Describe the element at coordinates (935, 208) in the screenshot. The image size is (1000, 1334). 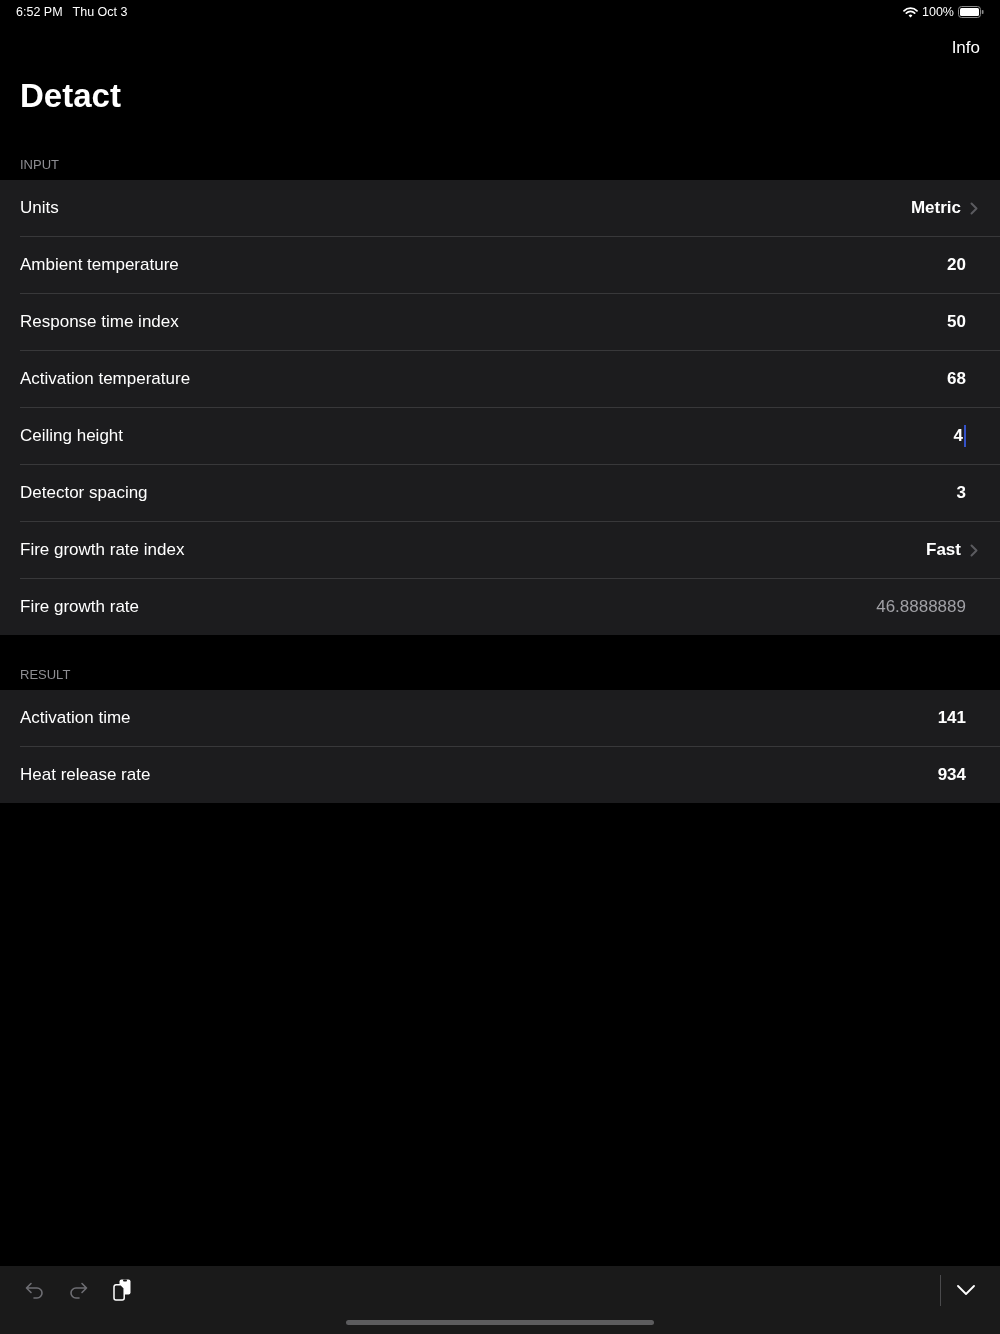
I see `picker-value: Metric` at that location.